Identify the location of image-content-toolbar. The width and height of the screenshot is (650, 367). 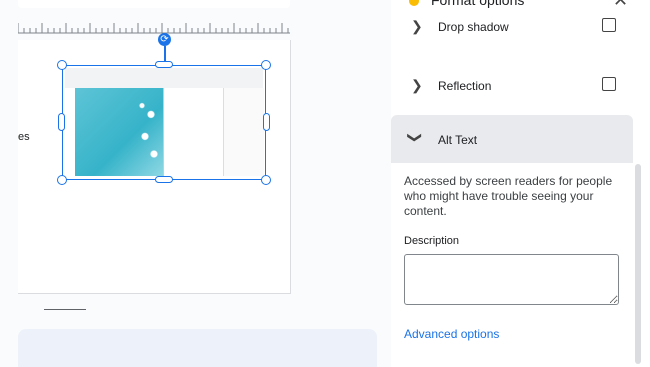
(164, 78).